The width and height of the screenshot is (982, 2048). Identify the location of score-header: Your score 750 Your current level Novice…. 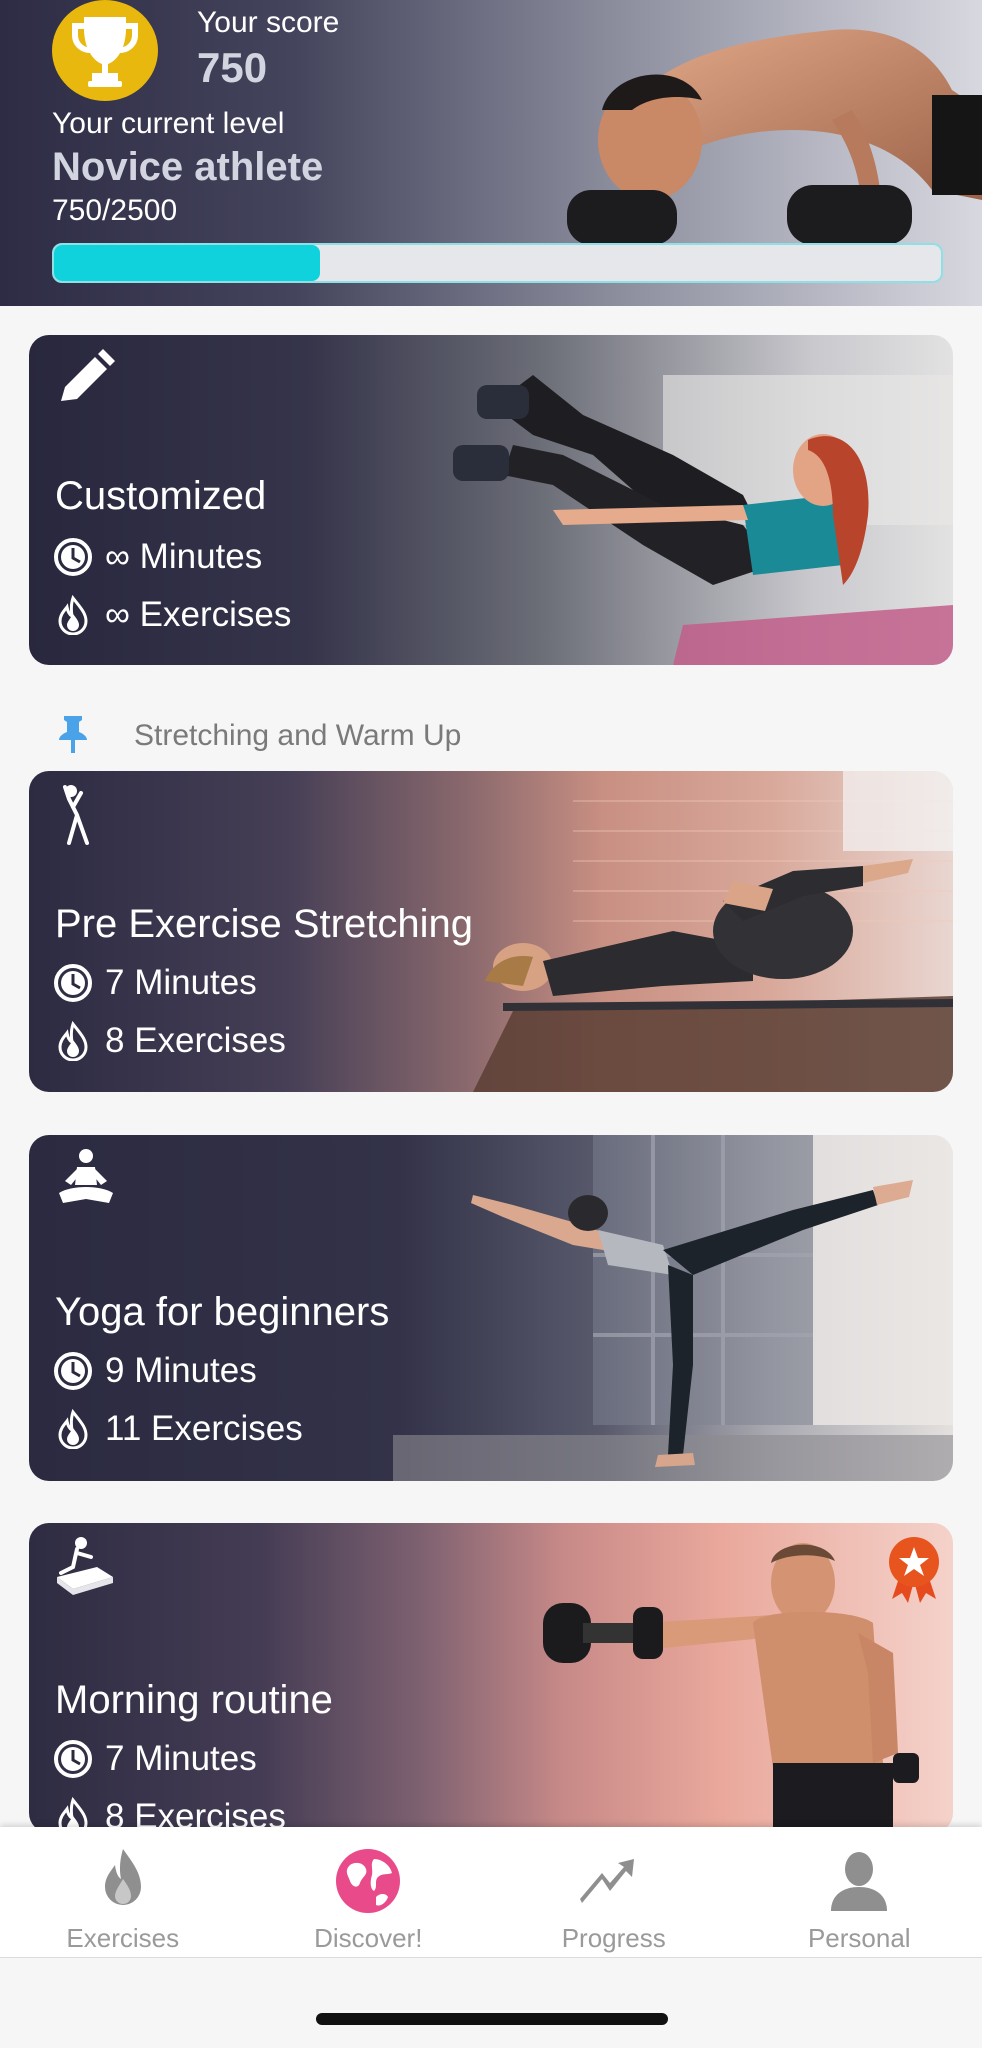
(491, 153).